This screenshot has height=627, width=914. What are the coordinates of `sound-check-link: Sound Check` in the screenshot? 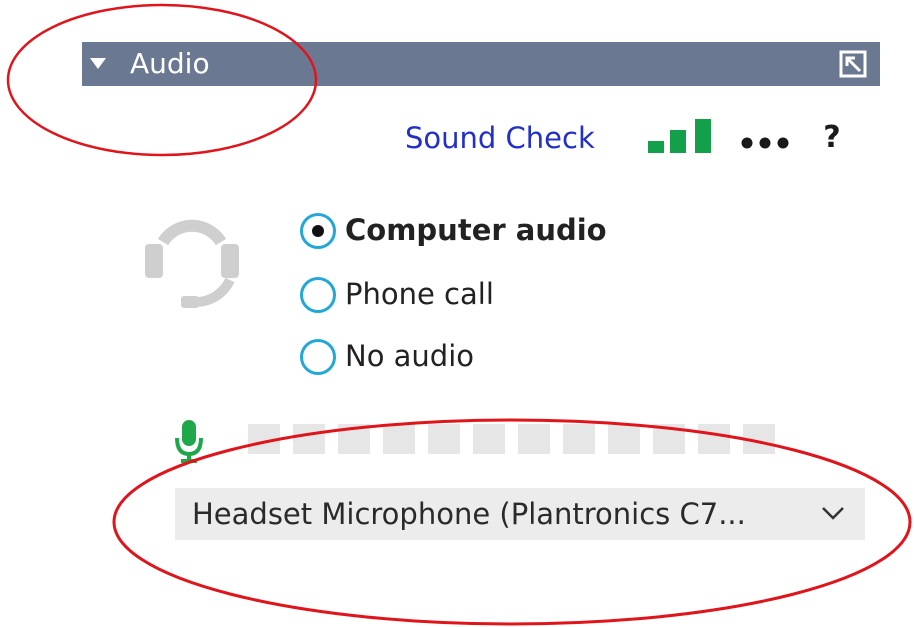 It's located at (500, 138).